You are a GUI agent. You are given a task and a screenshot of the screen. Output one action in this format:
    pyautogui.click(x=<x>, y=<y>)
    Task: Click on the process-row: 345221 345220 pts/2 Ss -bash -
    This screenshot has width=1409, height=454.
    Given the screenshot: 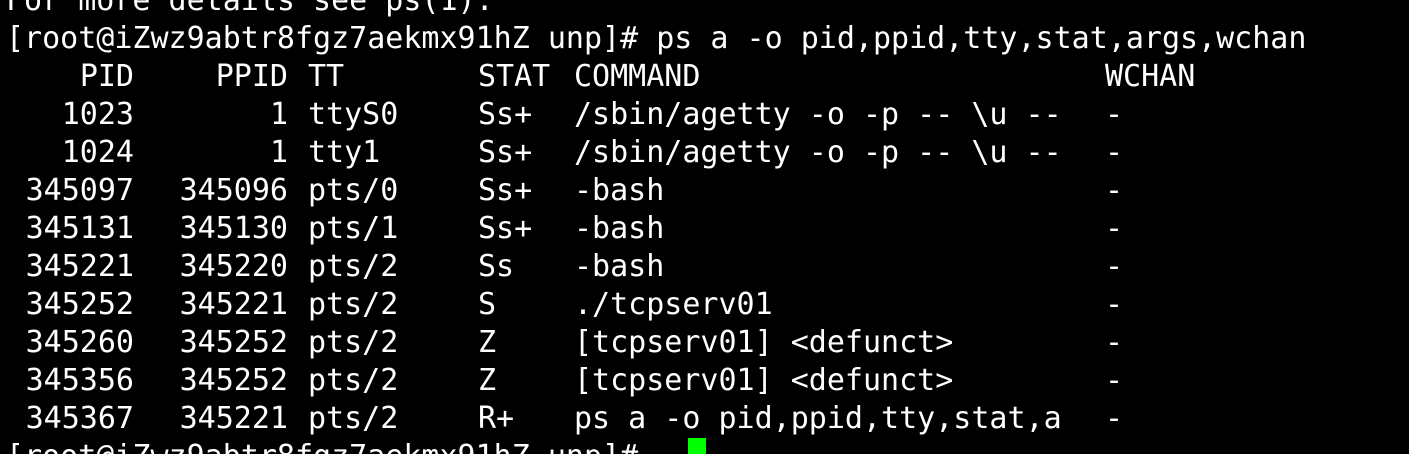 What is the action you would take?
    pyautogui.click(x=704, y=267)
    